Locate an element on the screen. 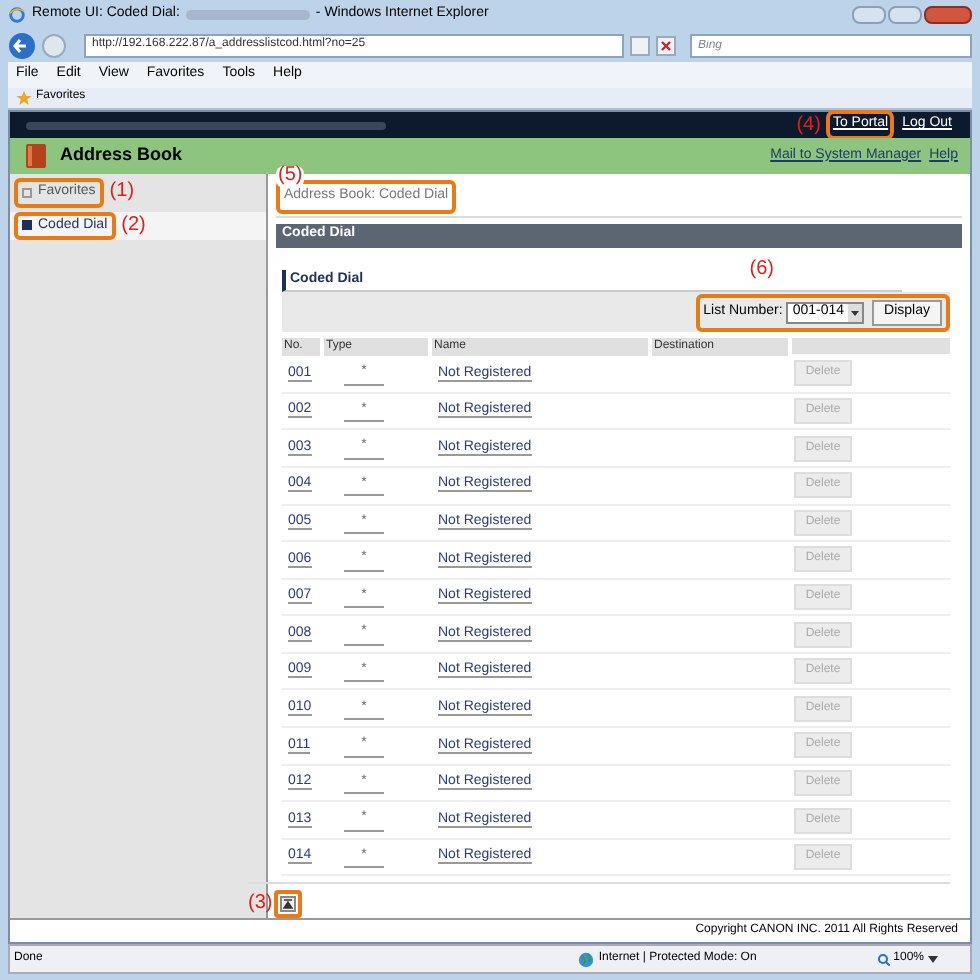  blurred-text is located at coordinates (247, 14).